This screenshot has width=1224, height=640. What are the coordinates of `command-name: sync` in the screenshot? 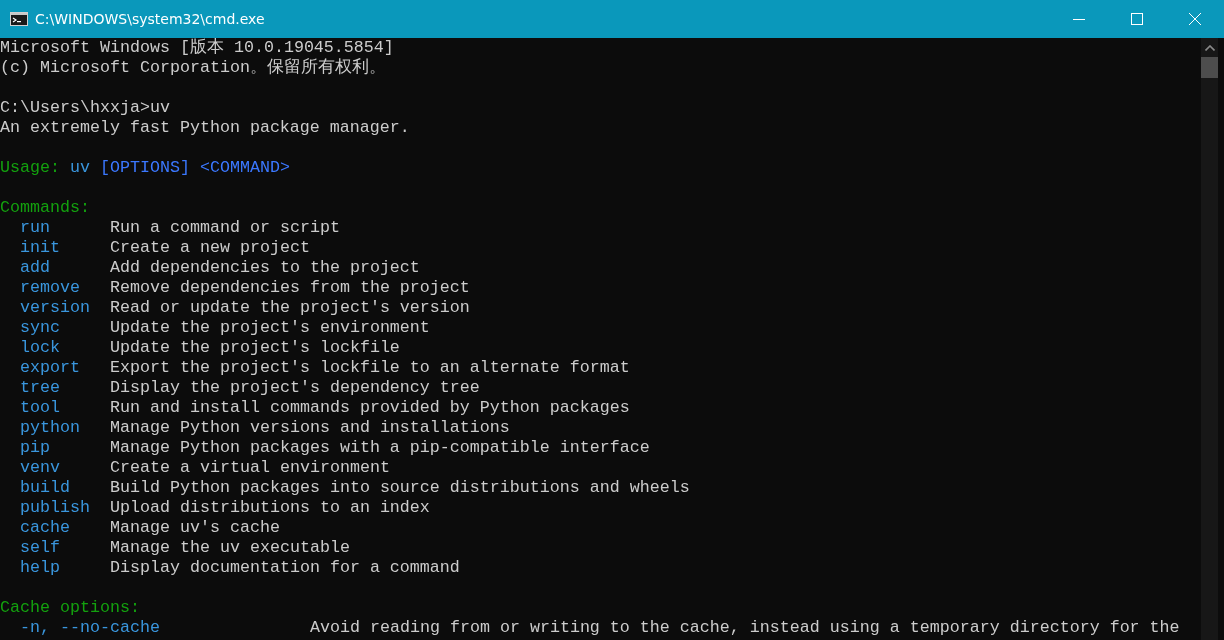 It's located at (40, 328).